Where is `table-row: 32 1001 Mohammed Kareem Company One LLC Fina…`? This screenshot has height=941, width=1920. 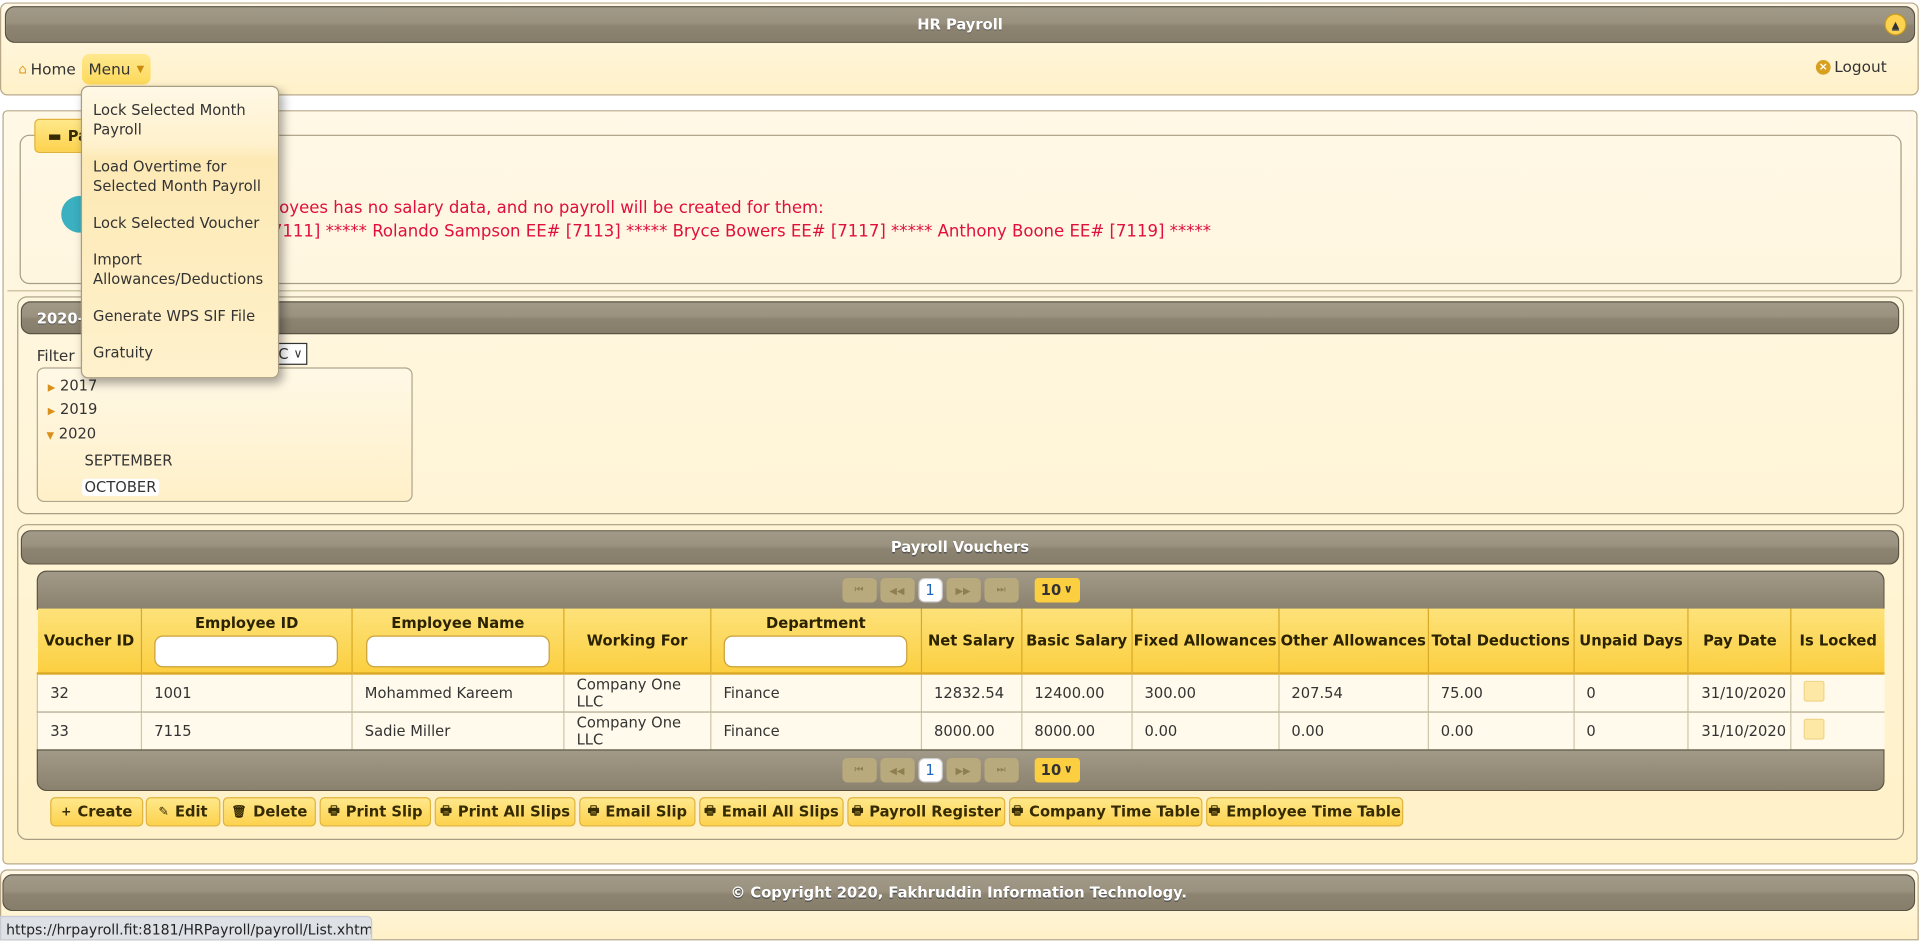
table-row: 32 1001 Mohammed Kareem Company One LLC Fina… is located at coordinates (960, 693).